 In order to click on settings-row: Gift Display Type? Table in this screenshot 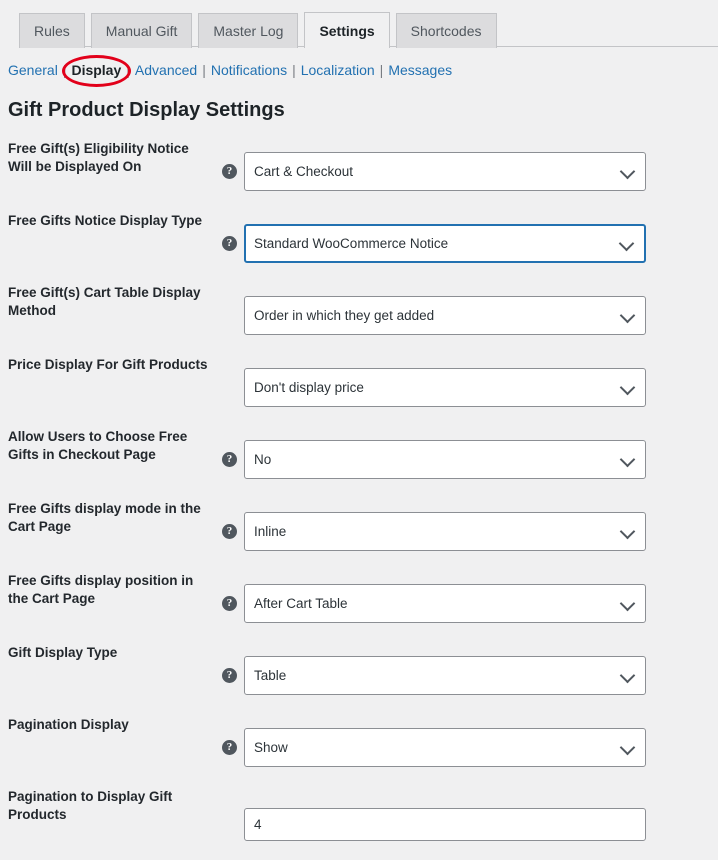, I will do `click(359, 680)`.